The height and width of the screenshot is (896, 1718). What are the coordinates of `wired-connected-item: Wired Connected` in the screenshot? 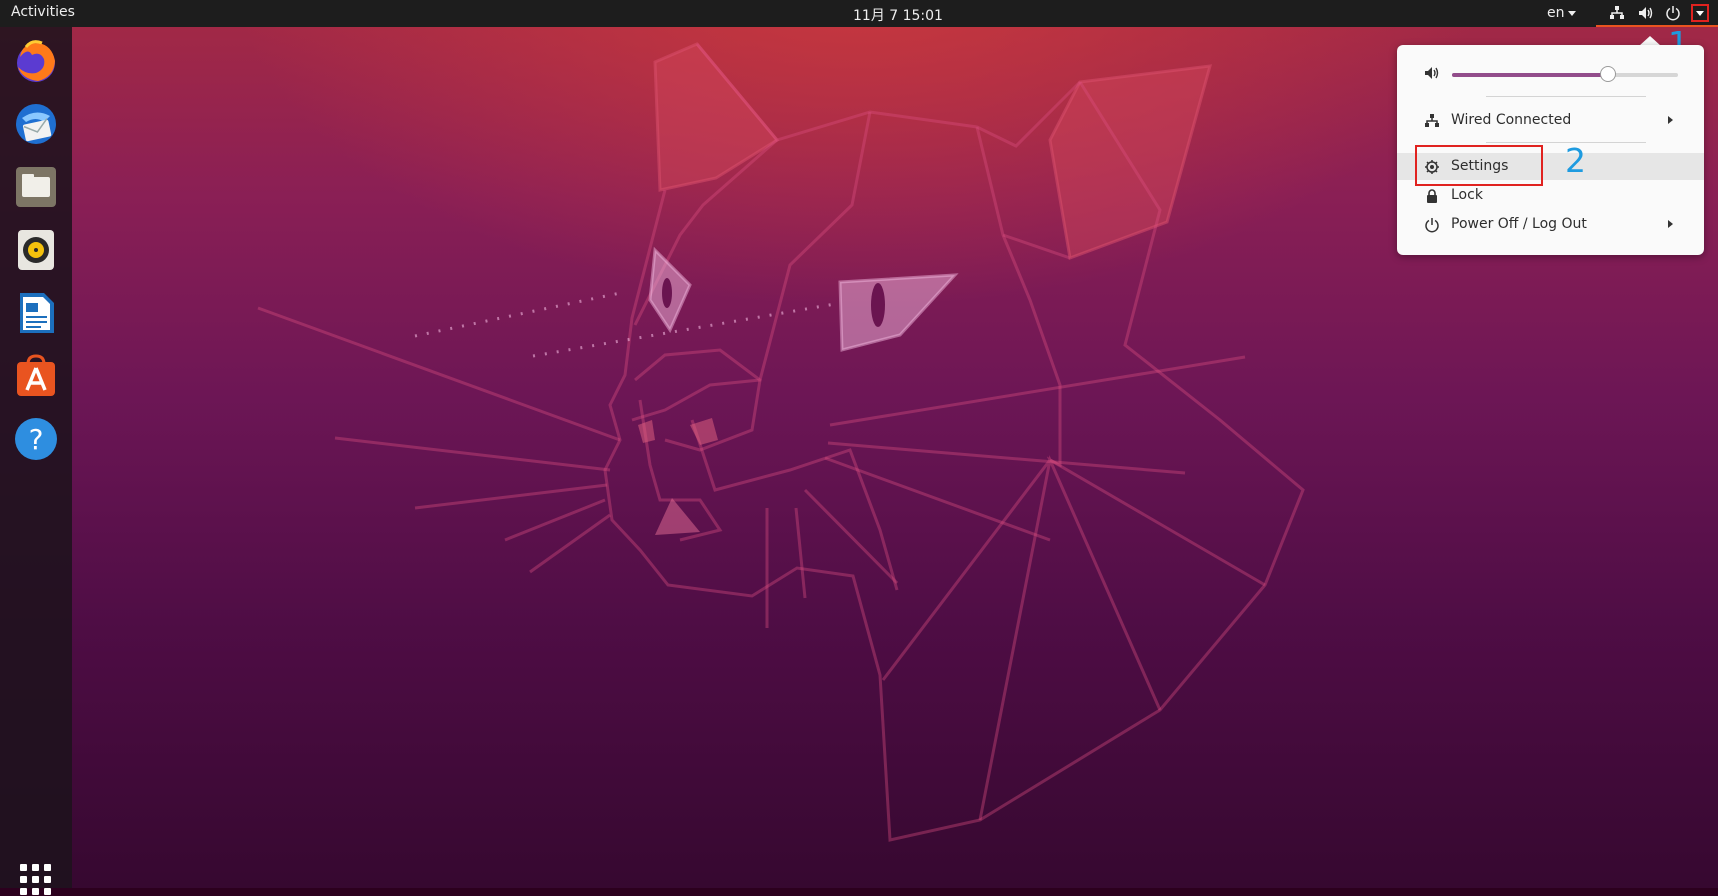 It's located at (1550, 120).